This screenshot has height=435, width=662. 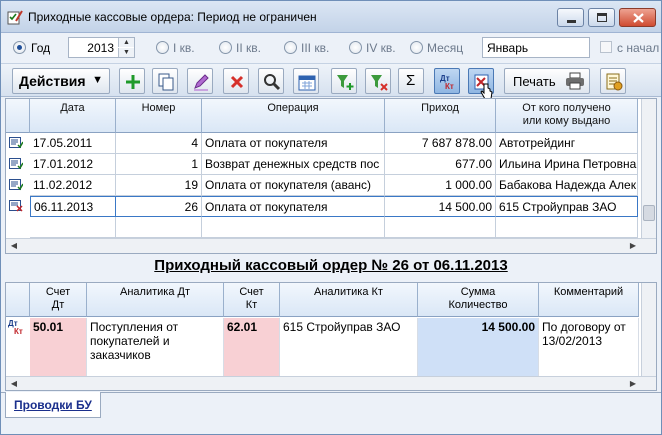 I want to click on year-value: 2013, so click(x=100, y=48).